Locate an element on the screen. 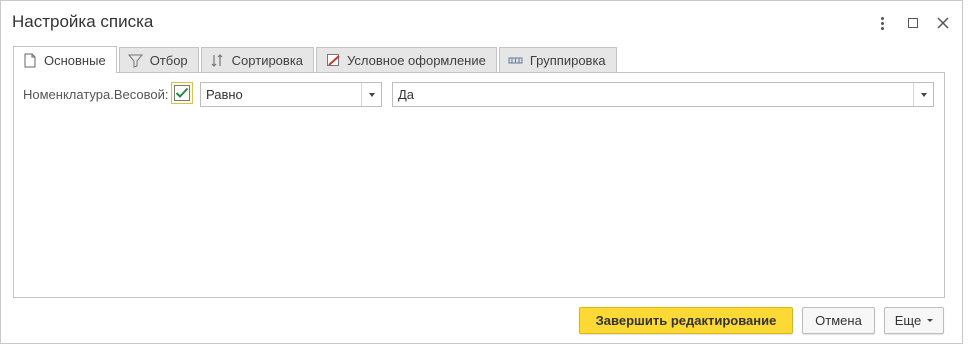 The height and width of the screenshot is (347, 973). condition-value: Равно is located at coordinates (224, 94).